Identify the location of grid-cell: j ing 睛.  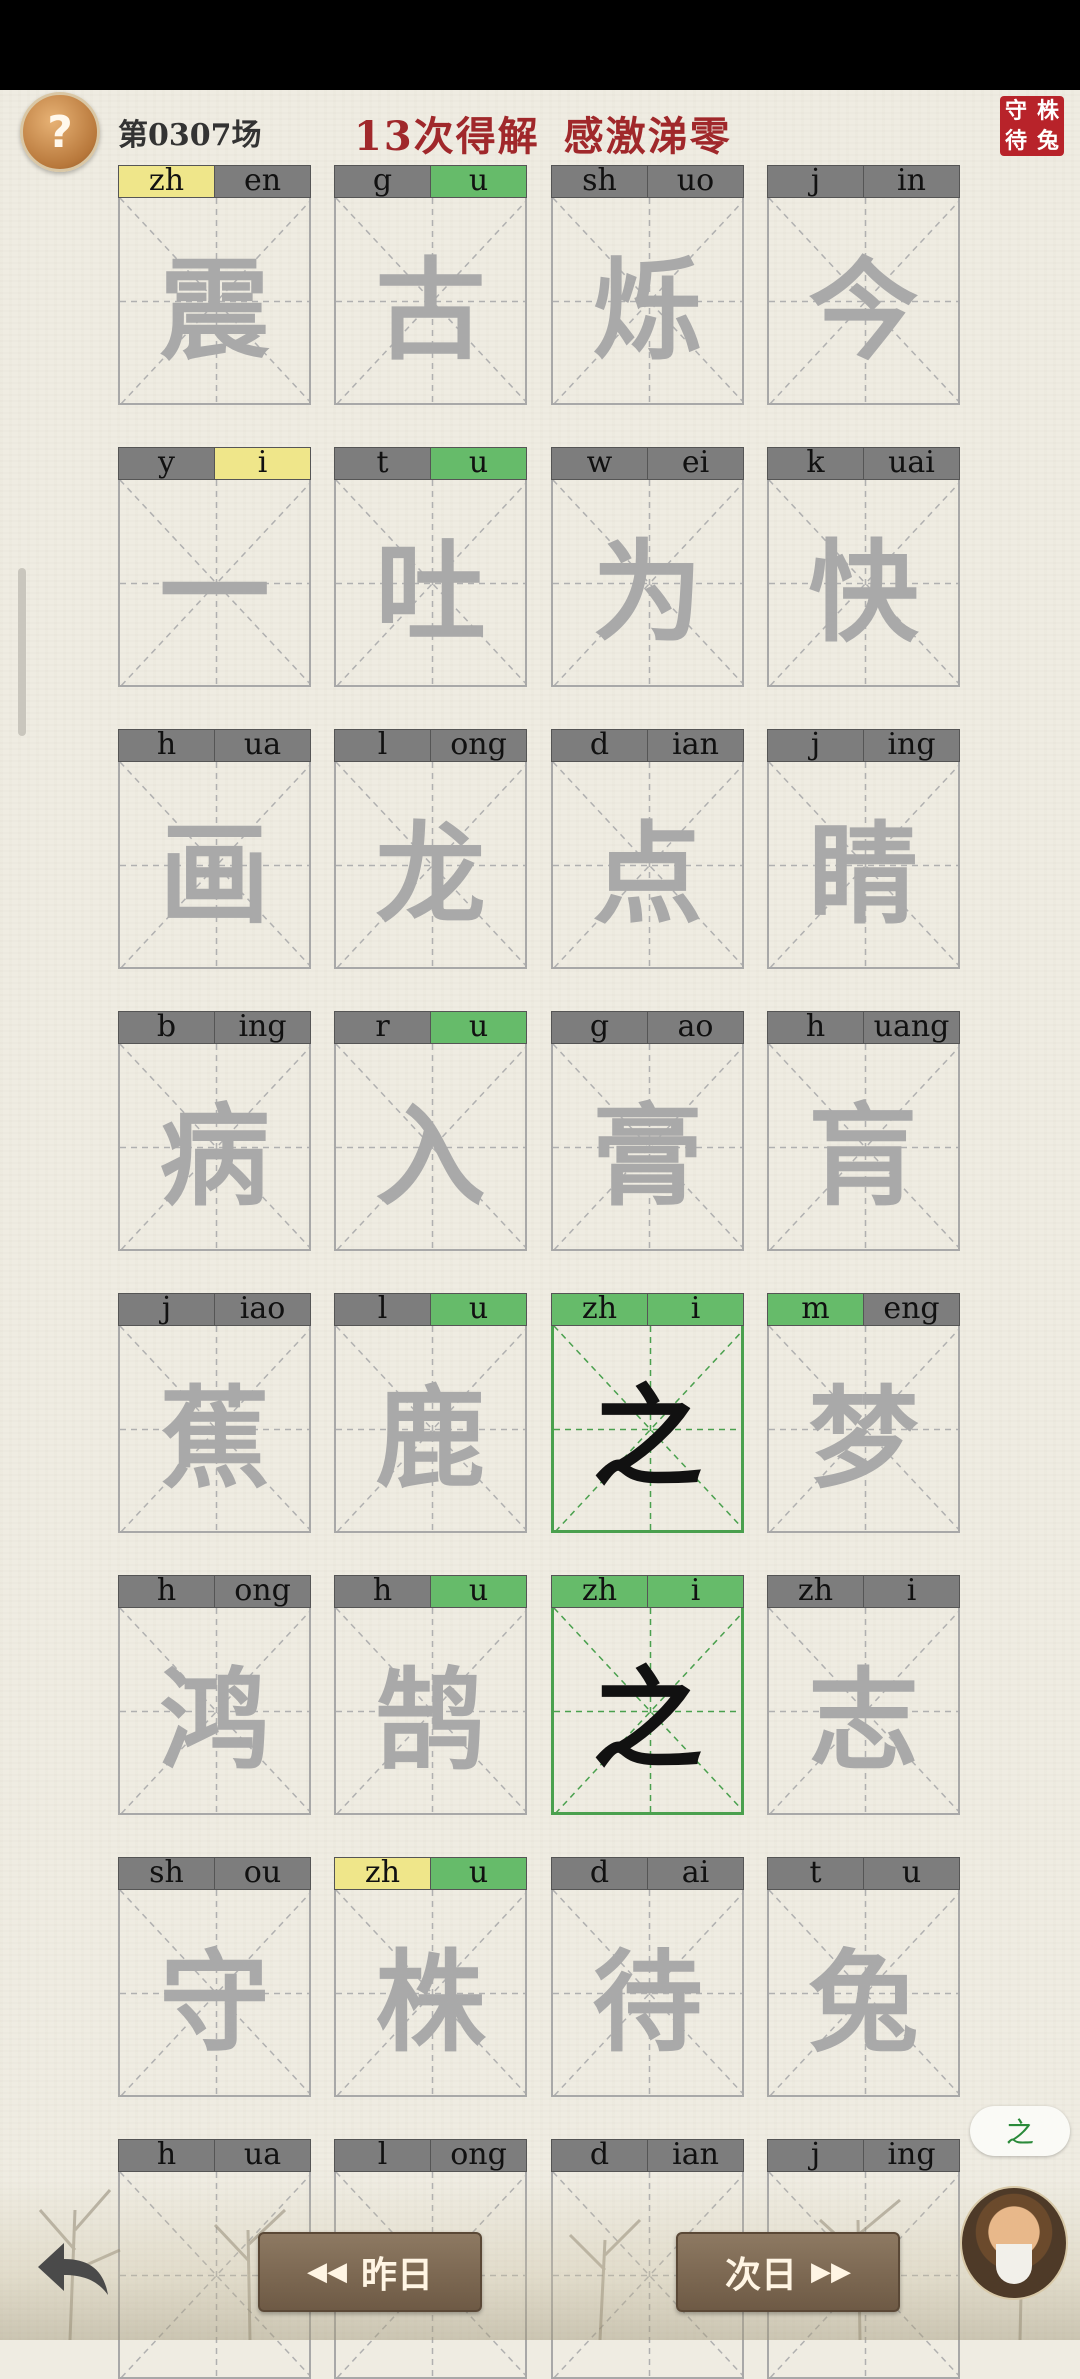
(863, 849).